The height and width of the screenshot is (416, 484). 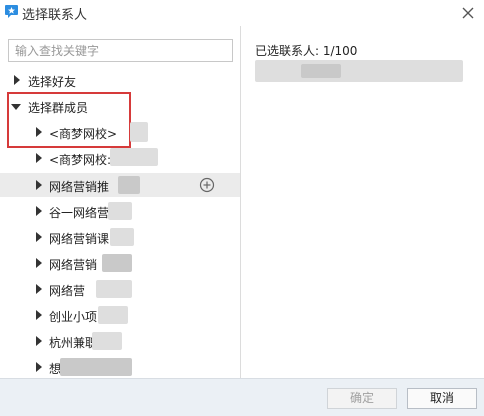 I want to click on search-input, so click(x=120, y=50).